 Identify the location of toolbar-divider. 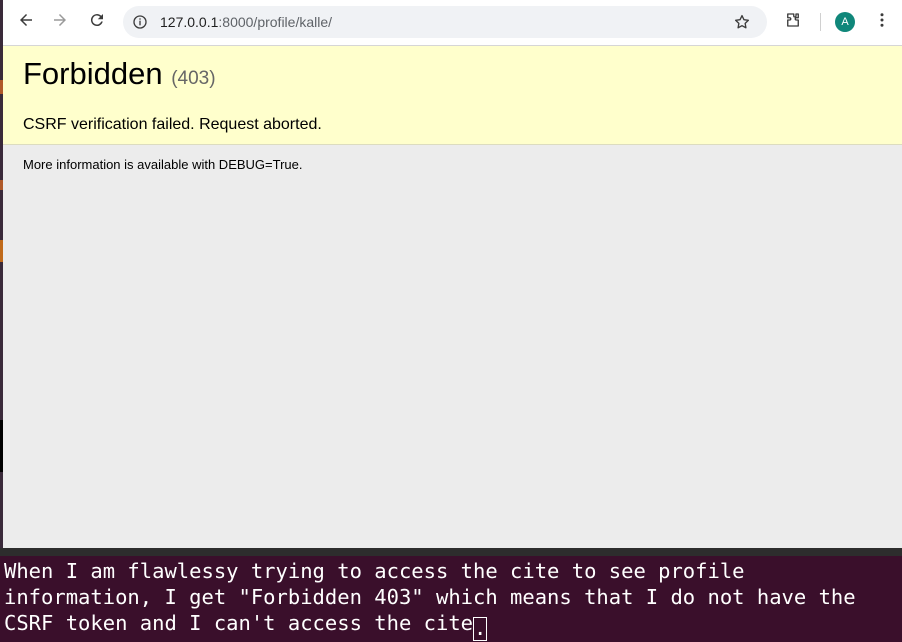
(820, 22).